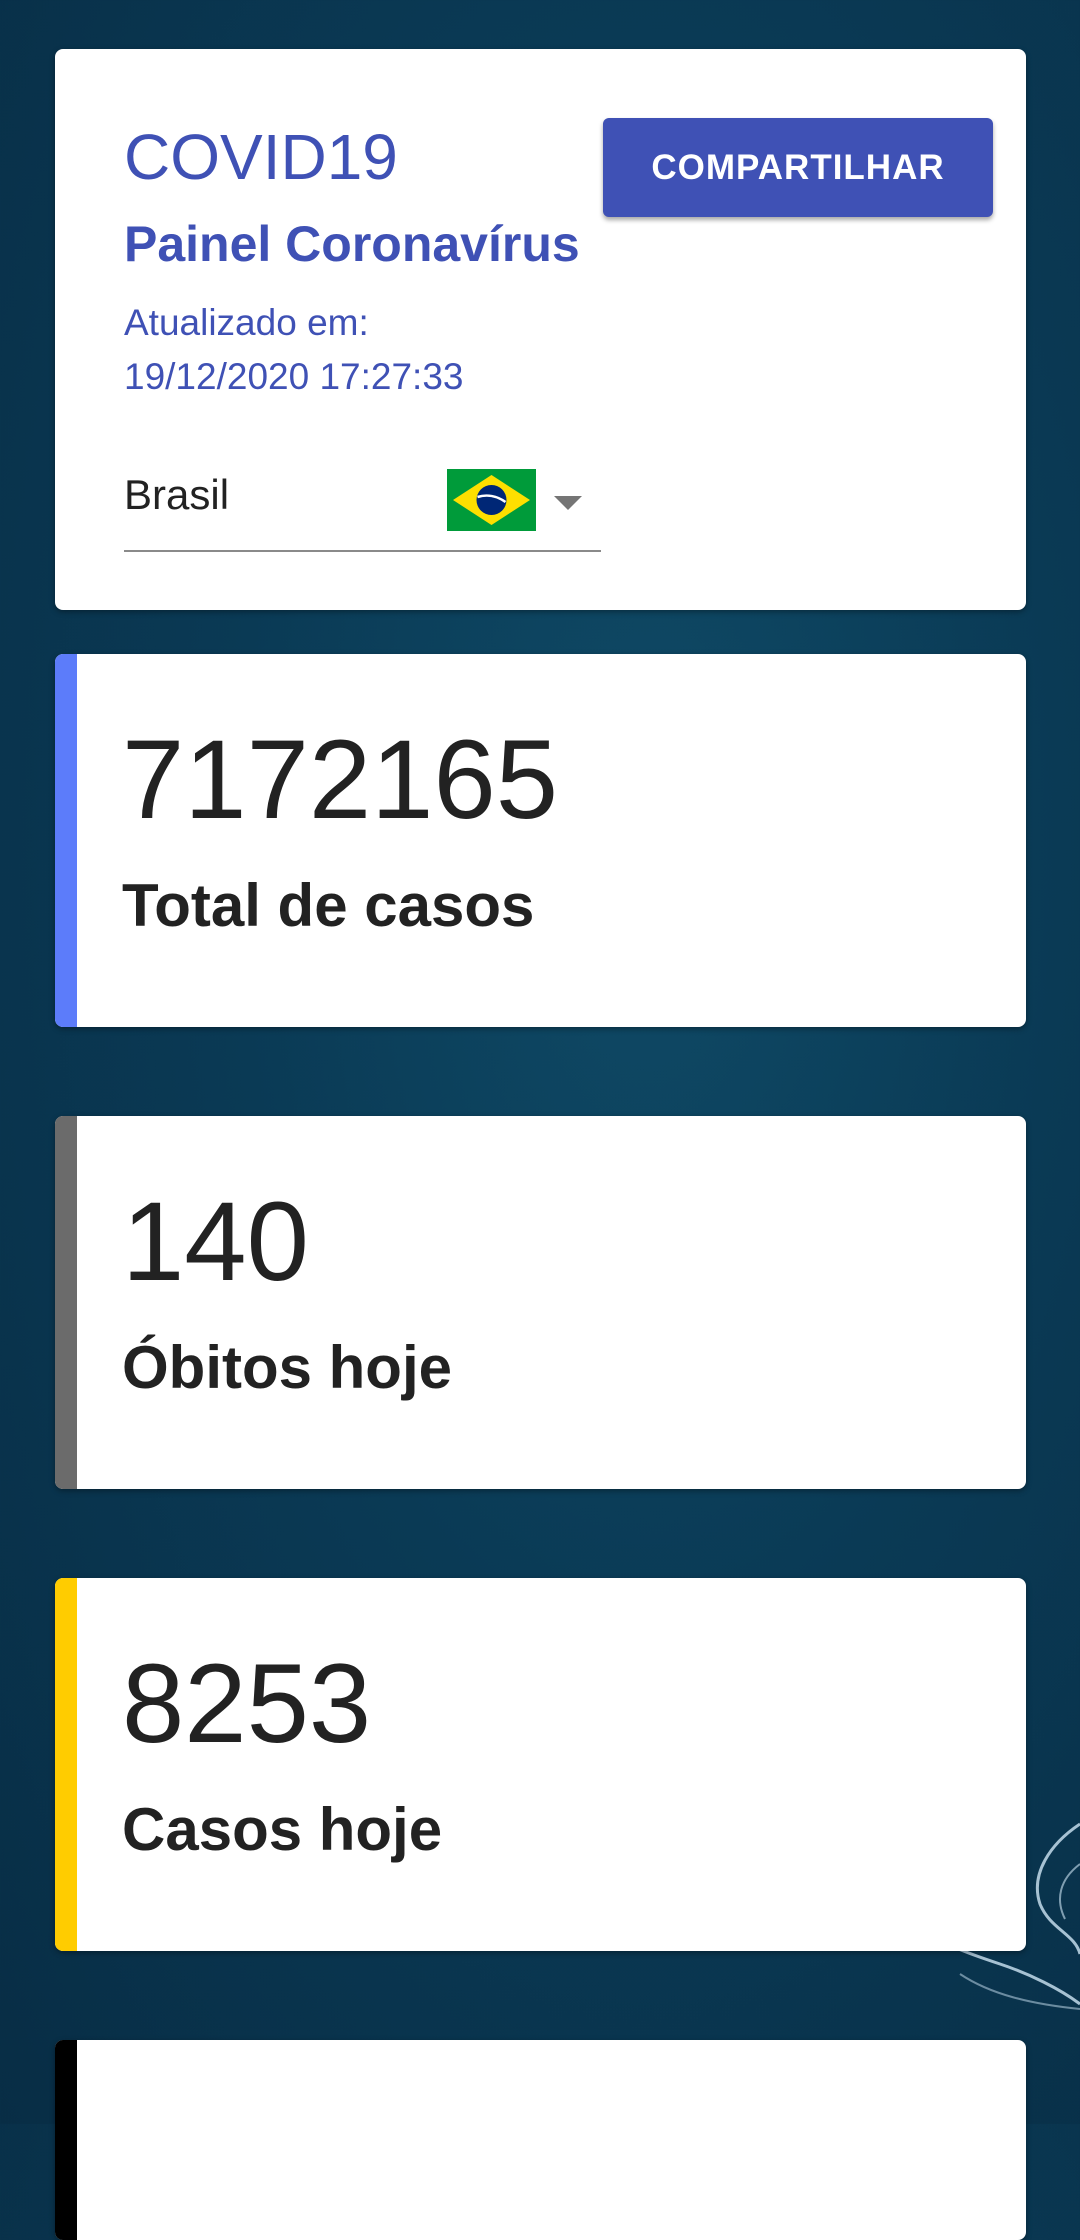 The image size is (1080, 2240). I want to click on country-select: Brasil, so click(362, 503).